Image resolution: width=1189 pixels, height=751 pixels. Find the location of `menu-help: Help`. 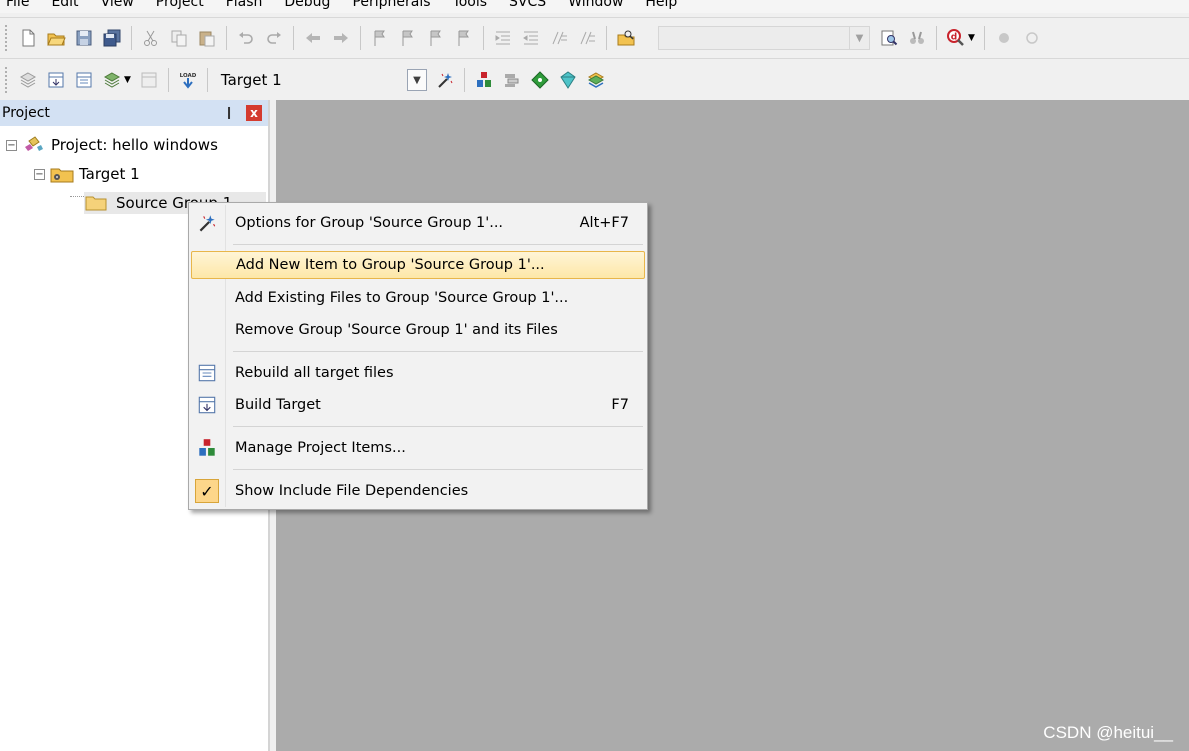

menu-help: Help is located at coordinates (661, 6).